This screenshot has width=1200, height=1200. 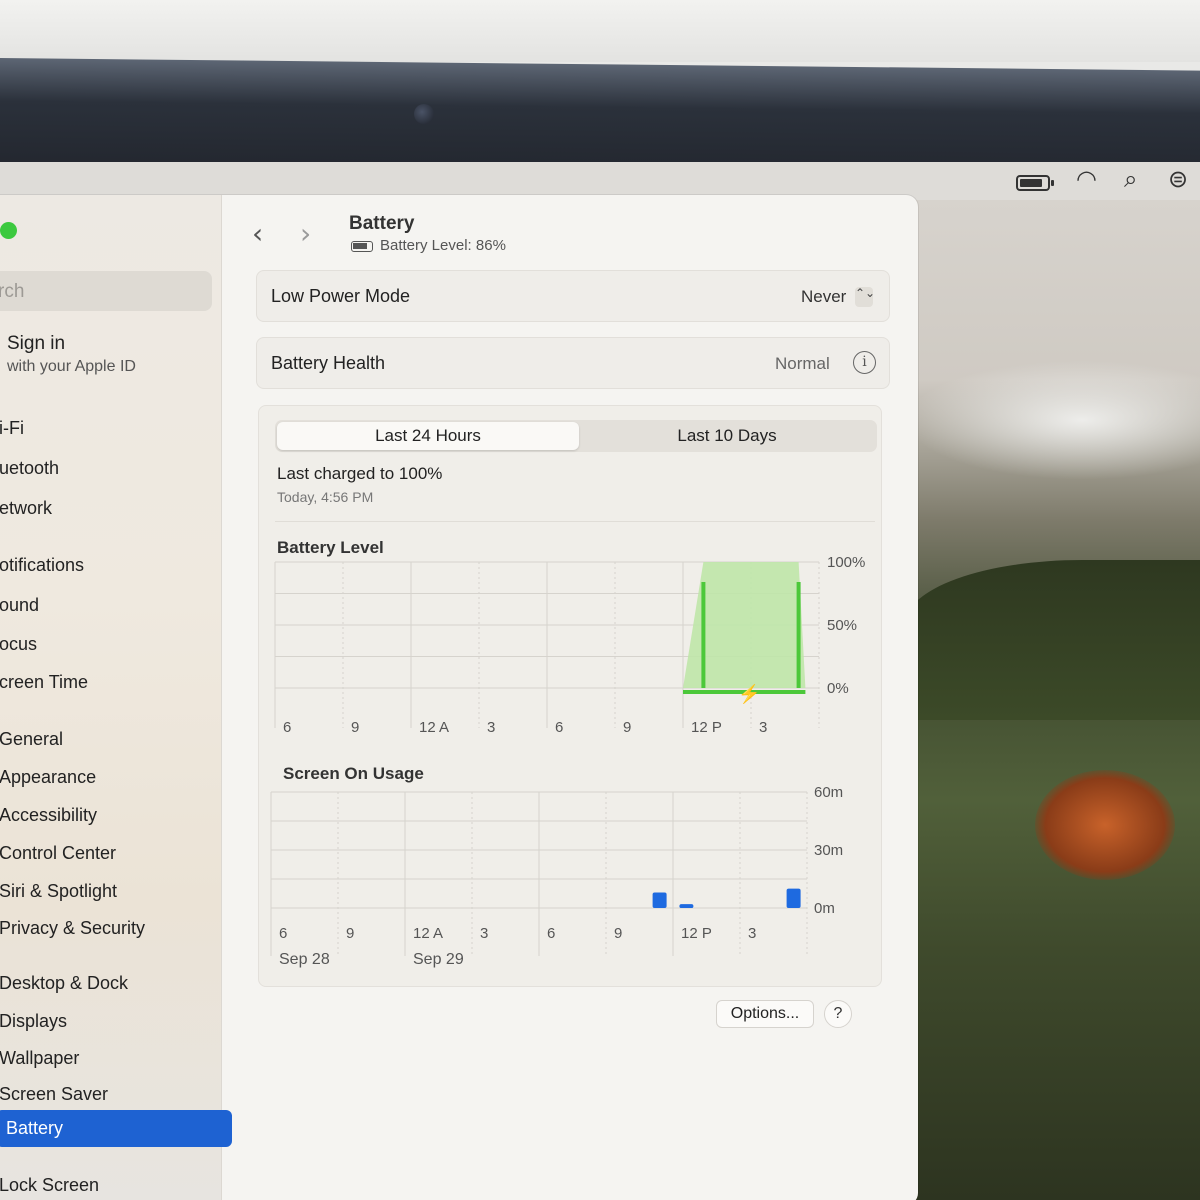 What do you see at coordinates (1178, 180) in the screenshot?
I see `control-center-icon: ⊜` at bounding box center [1178, 180].